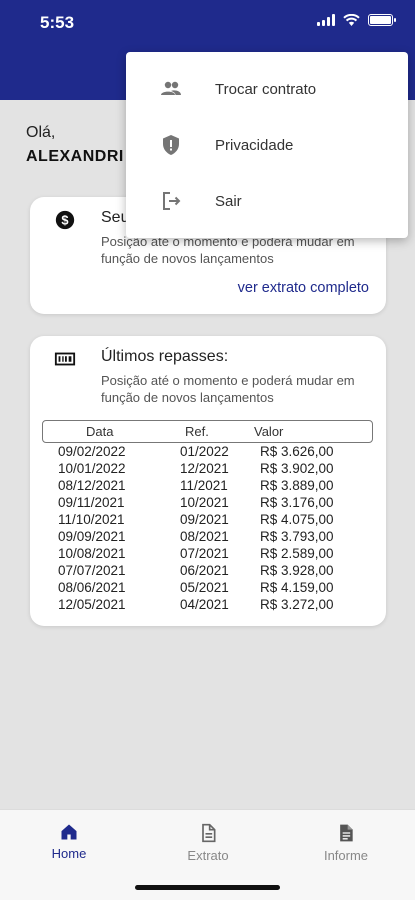 The width and height of the screenshot is (415, 900). I want to click on cell-date: 10/01/2022, so click(92, 468).